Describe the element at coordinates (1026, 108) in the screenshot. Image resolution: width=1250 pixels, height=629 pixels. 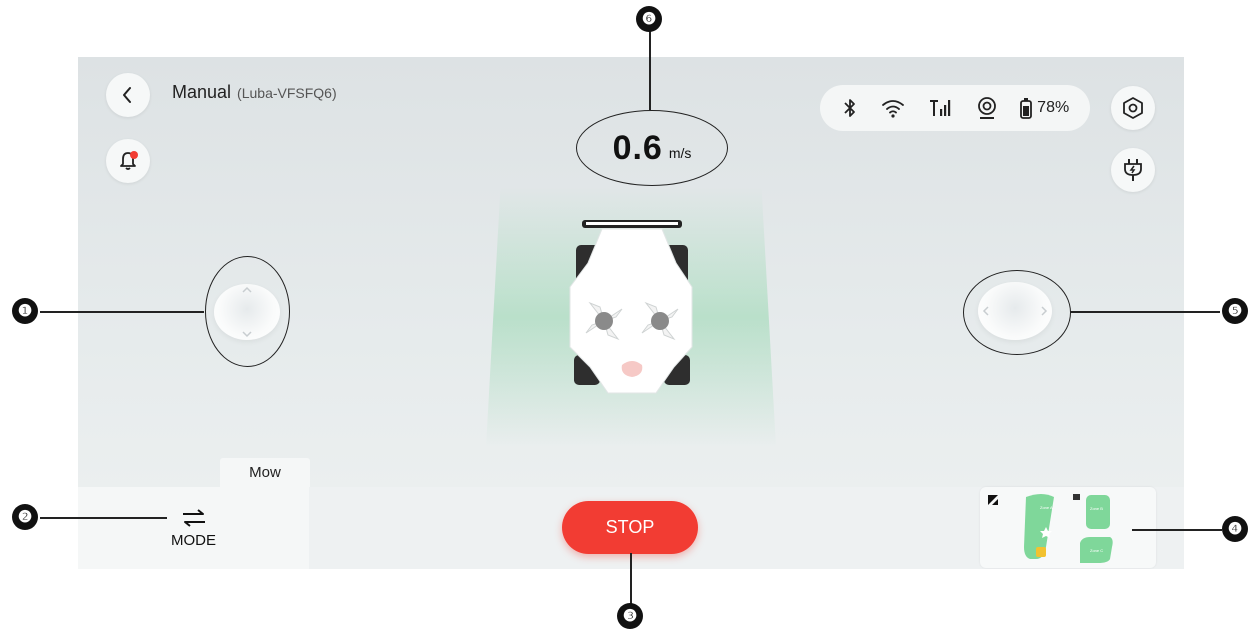
I see `battery-icon` at that location.